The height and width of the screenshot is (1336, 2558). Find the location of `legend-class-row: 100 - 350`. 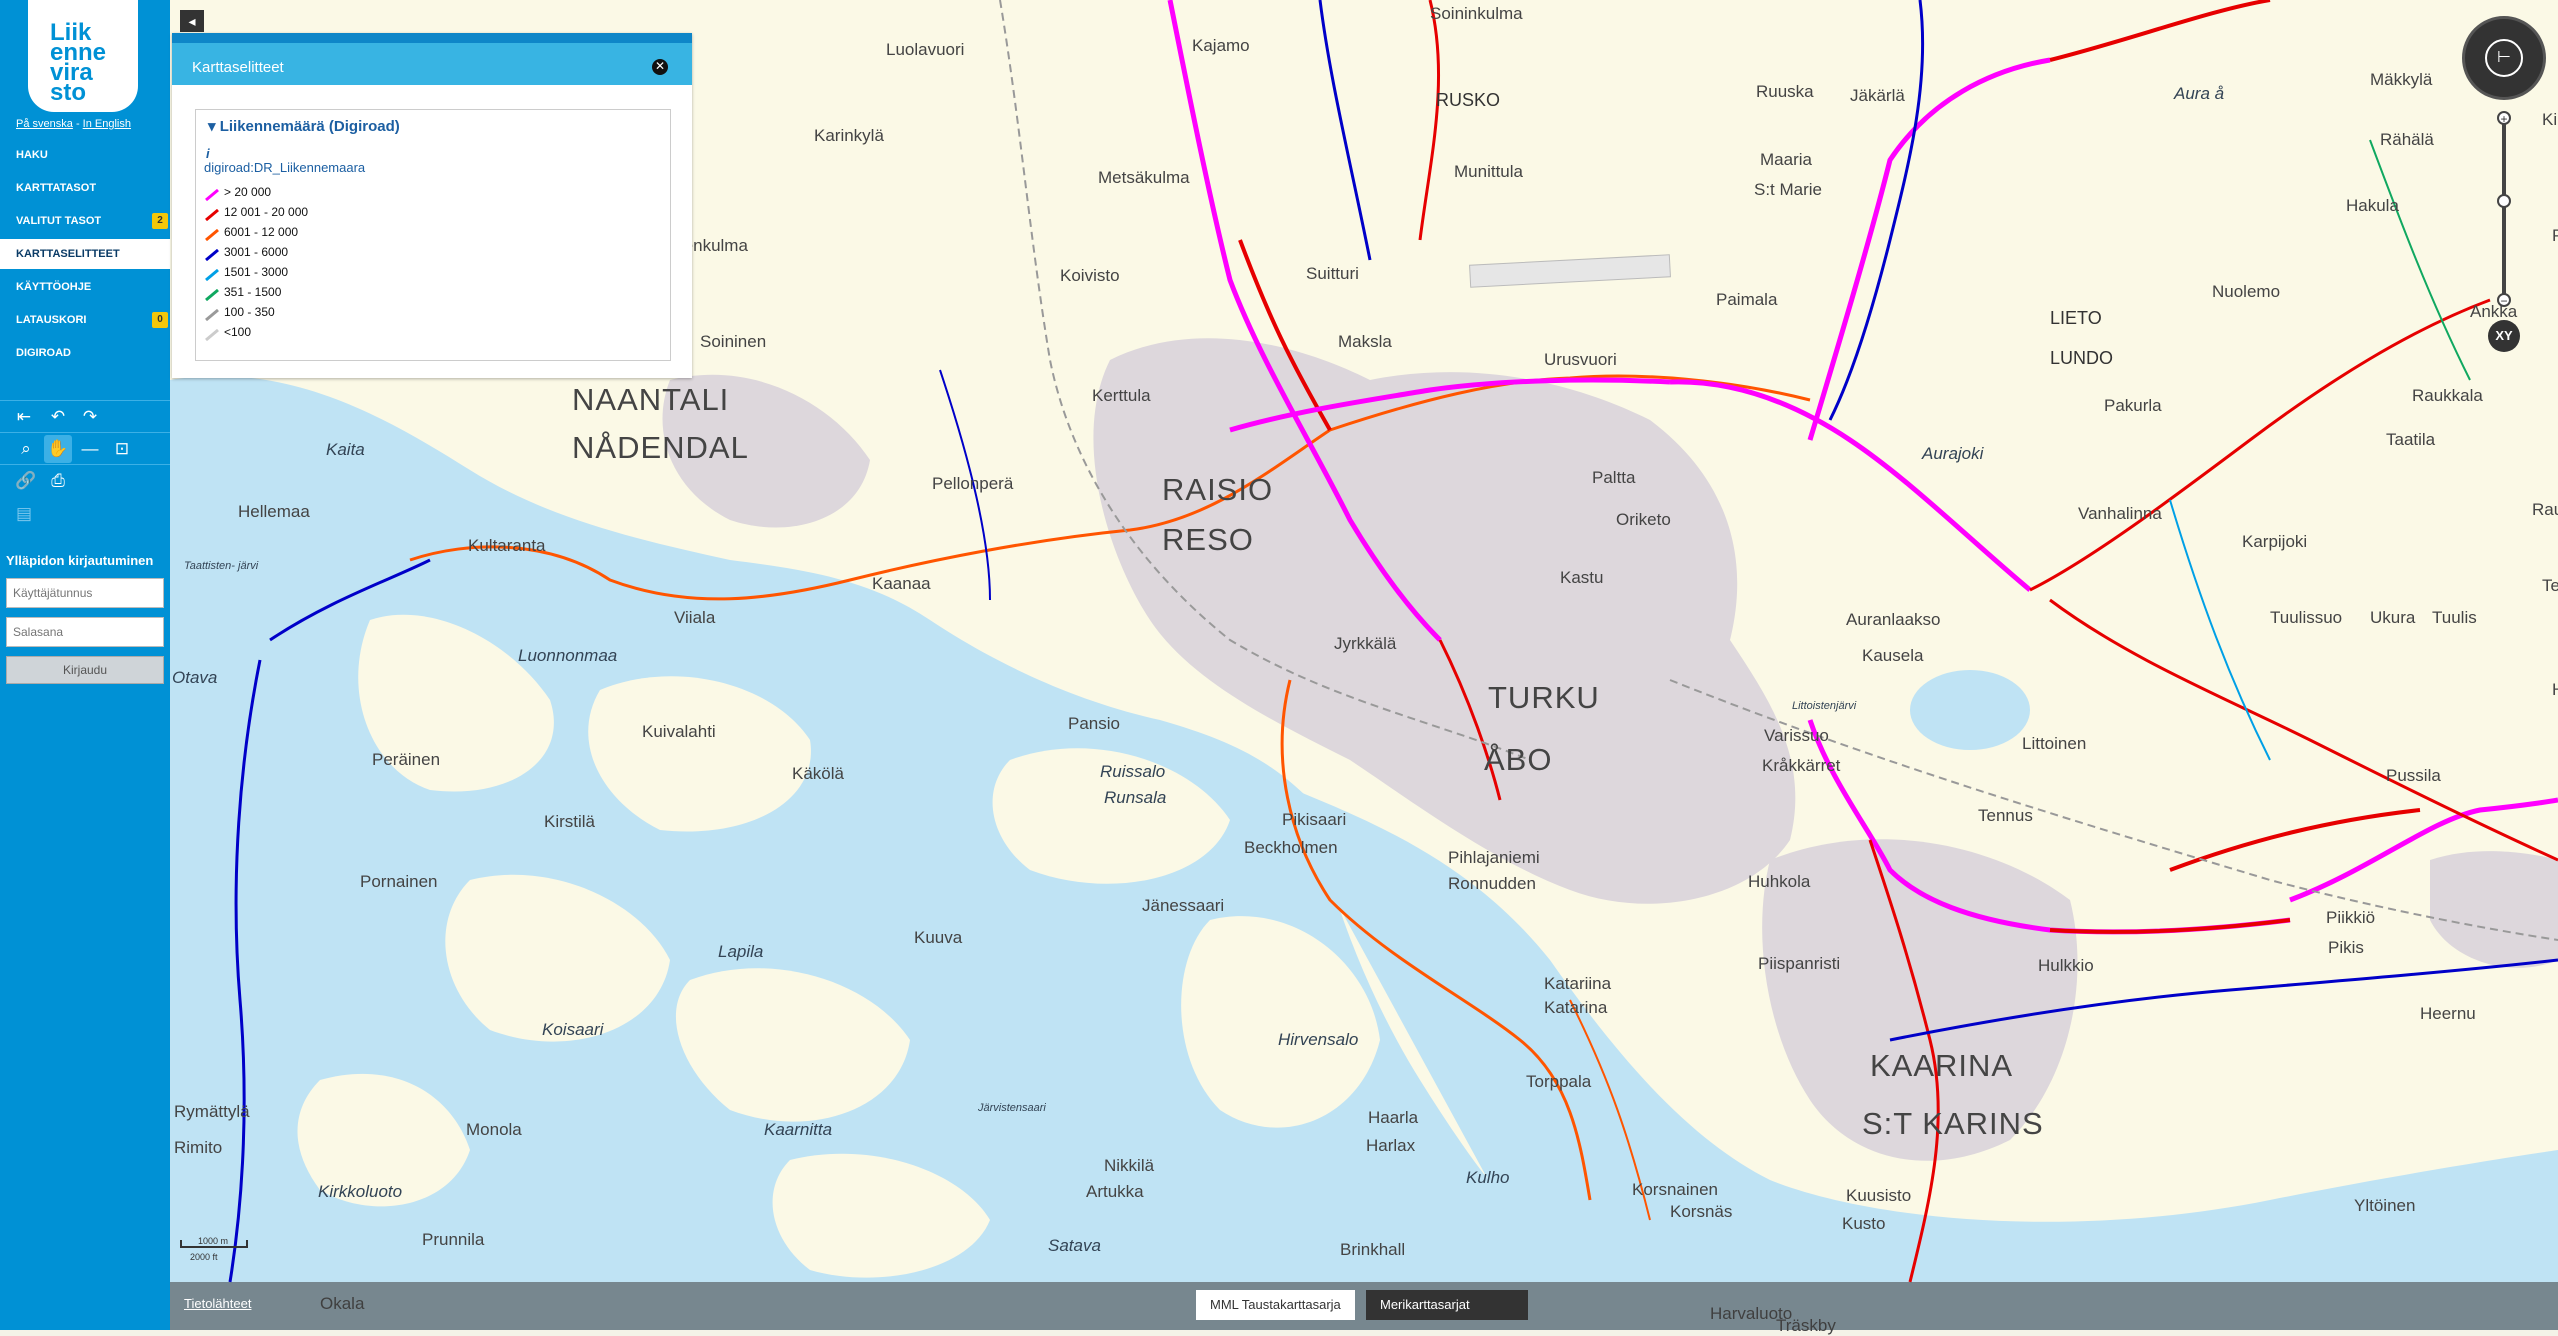

legend-class-row: 100 - 350 is located at coordinates (239, 312).